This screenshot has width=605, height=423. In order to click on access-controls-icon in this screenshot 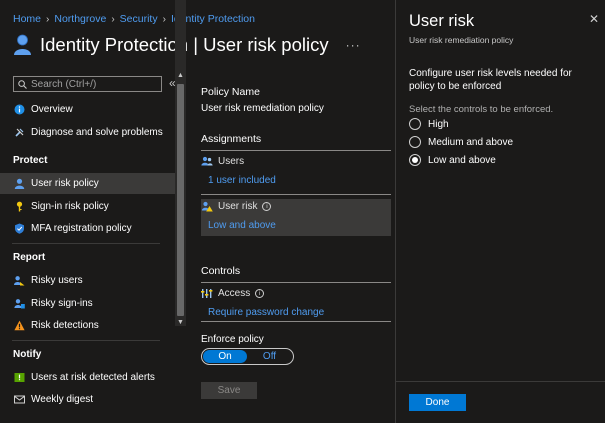, I will do `click(207, 293)`.